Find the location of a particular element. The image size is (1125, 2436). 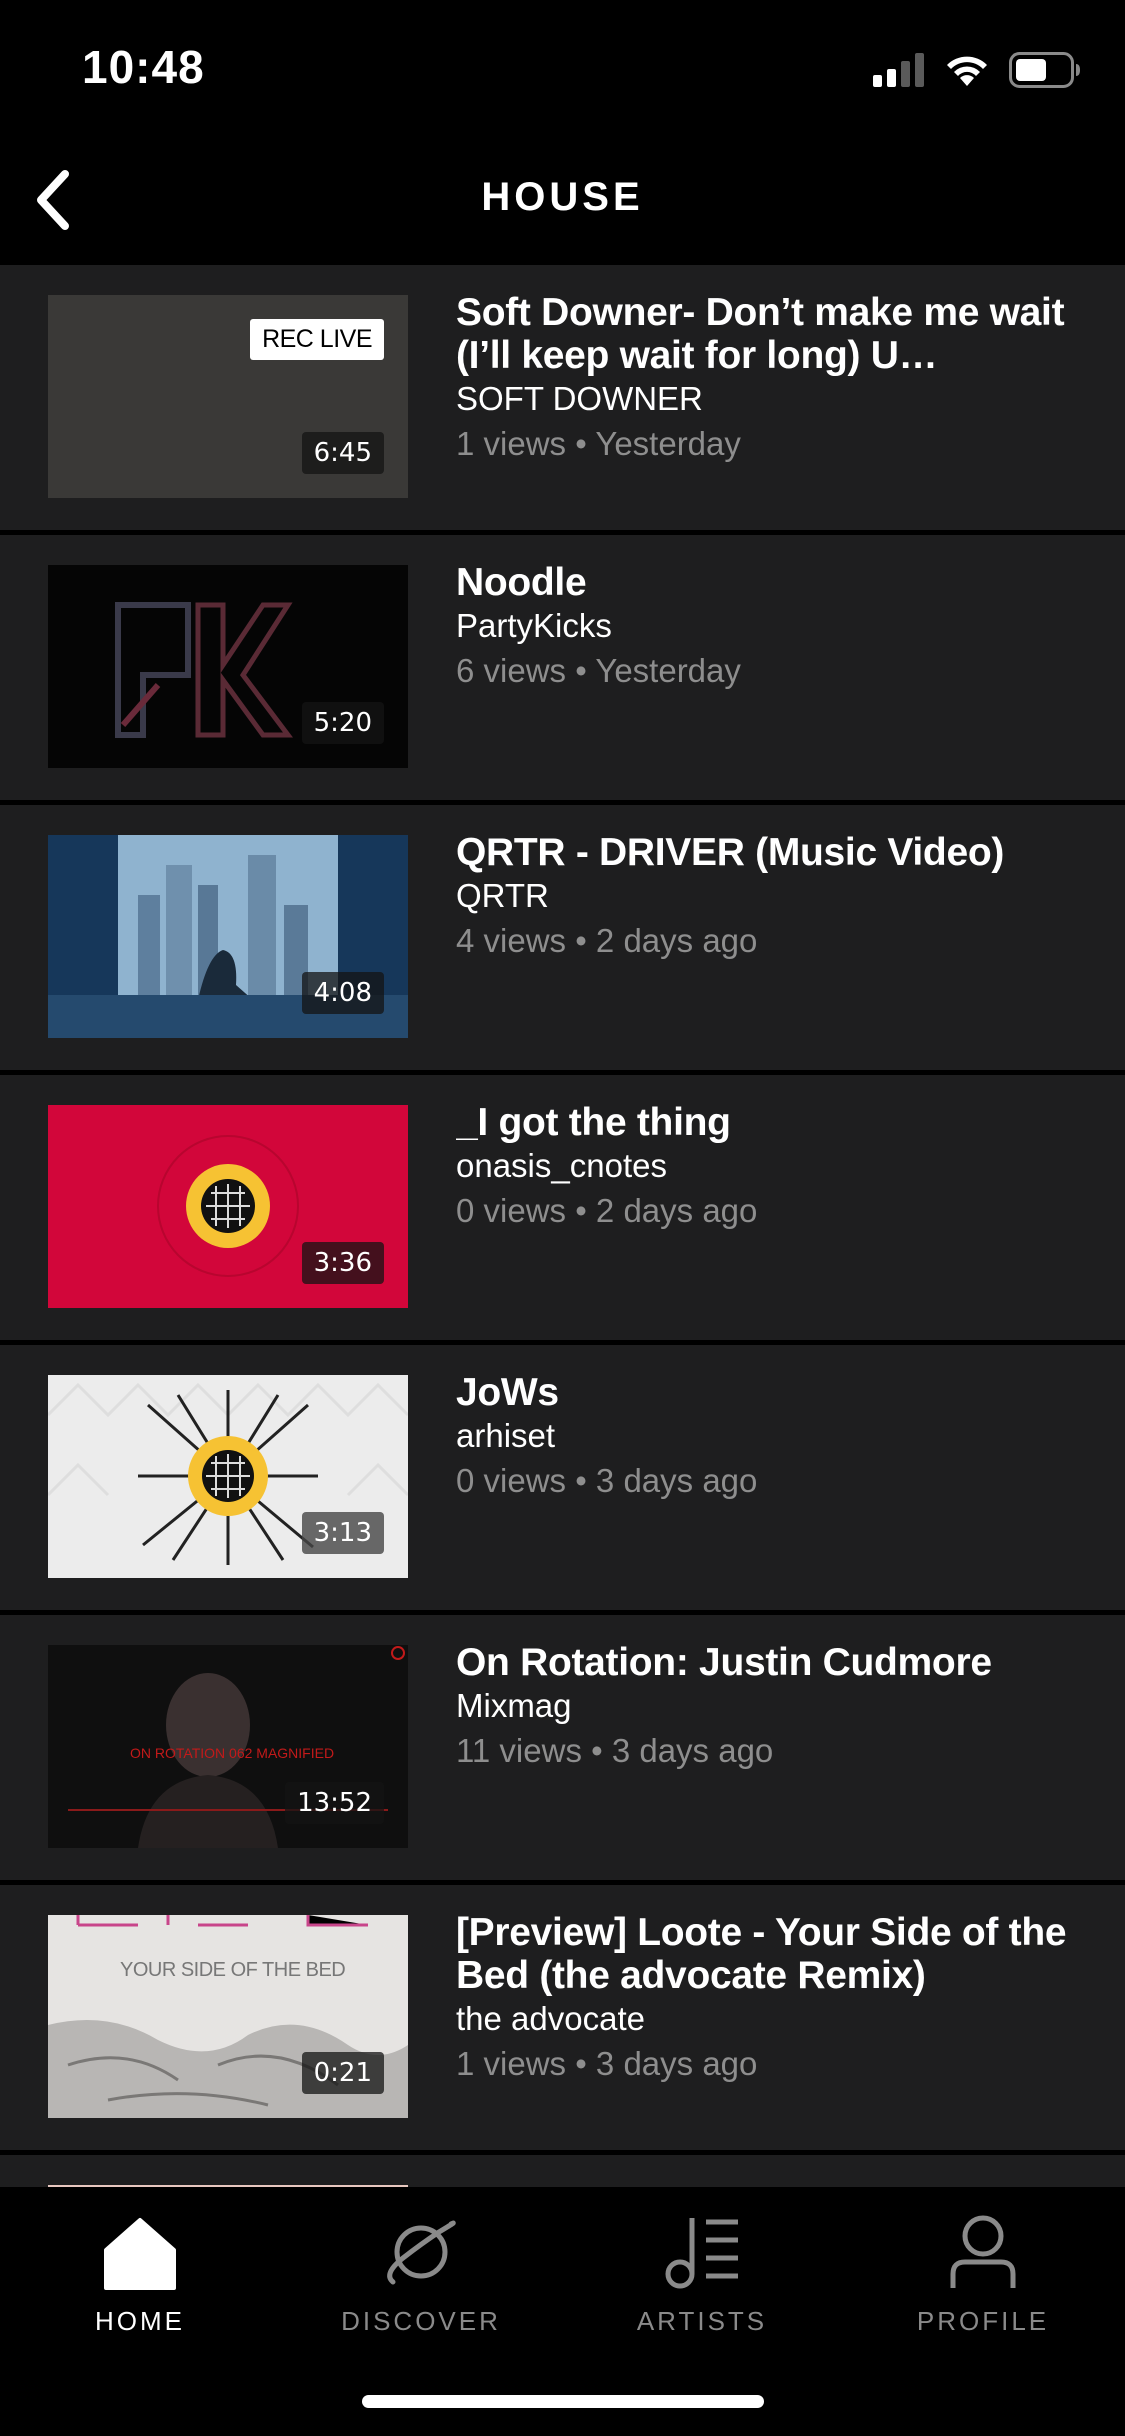

tab-label: DISCOVER is located at coordinates (421, 2321).